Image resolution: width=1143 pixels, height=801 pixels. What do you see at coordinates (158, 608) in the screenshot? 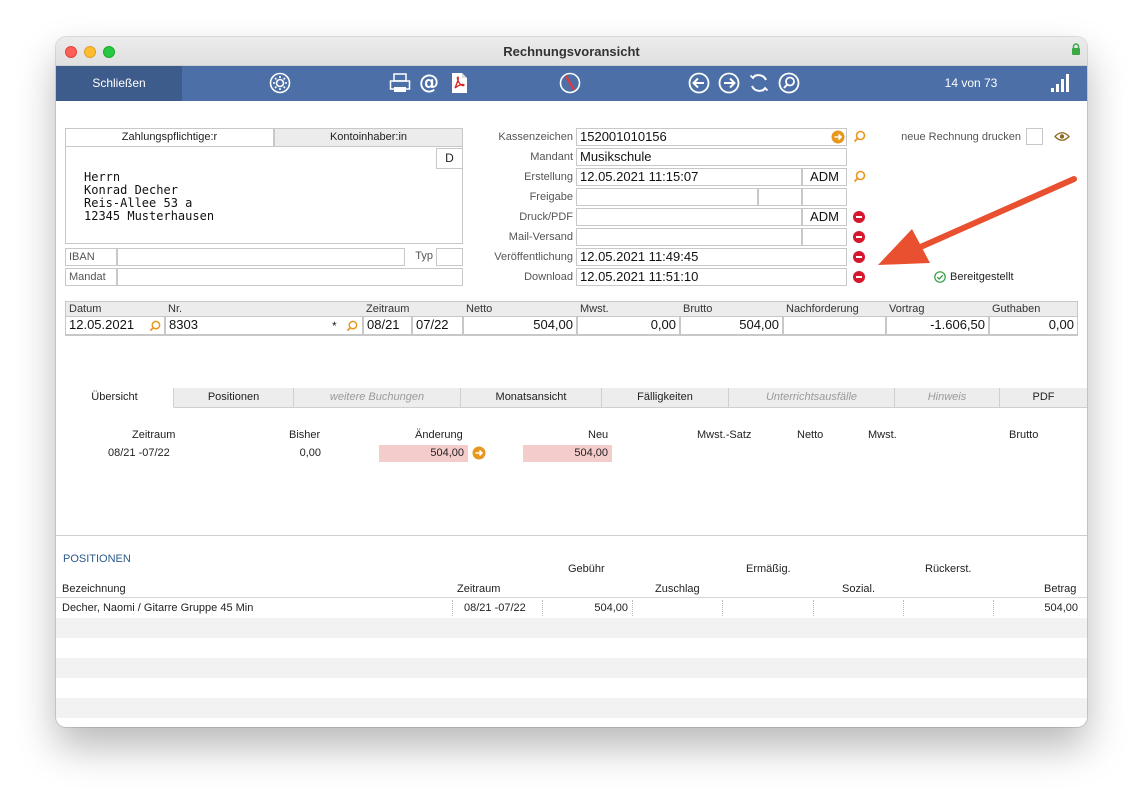
I see `position-bezeichnung: Decher, Naomi / Gitarre Gruppe 45 Min` at bounding box center [158, 608].